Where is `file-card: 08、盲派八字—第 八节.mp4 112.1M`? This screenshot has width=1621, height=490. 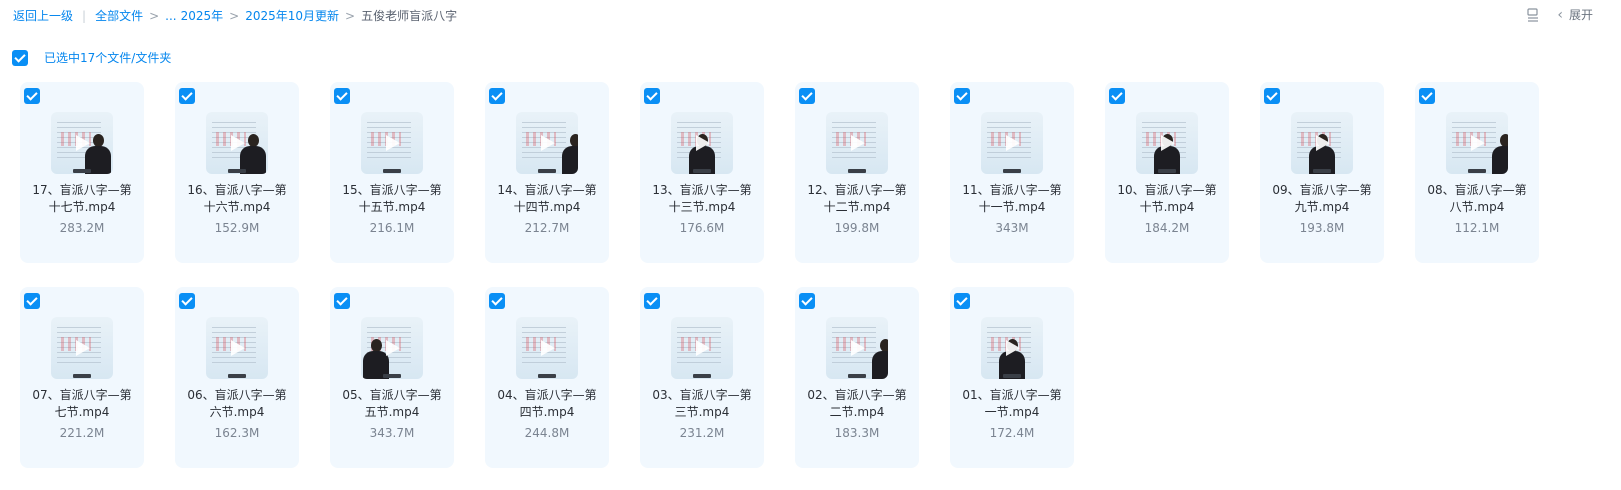
file-card: 08、盲派八字—第 八节.mp4 112.1M is located at coordinates (1477, 172).